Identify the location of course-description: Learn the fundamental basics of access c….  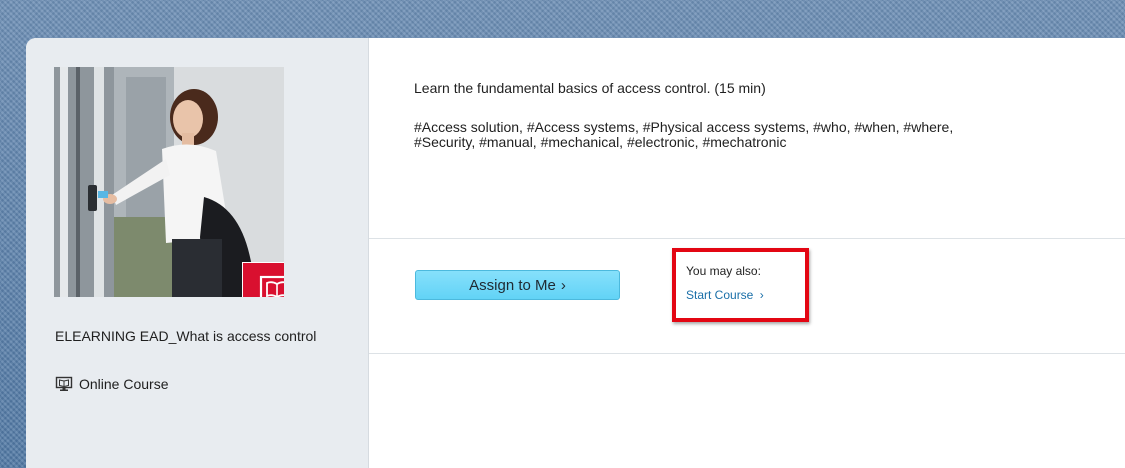
(590, 88).